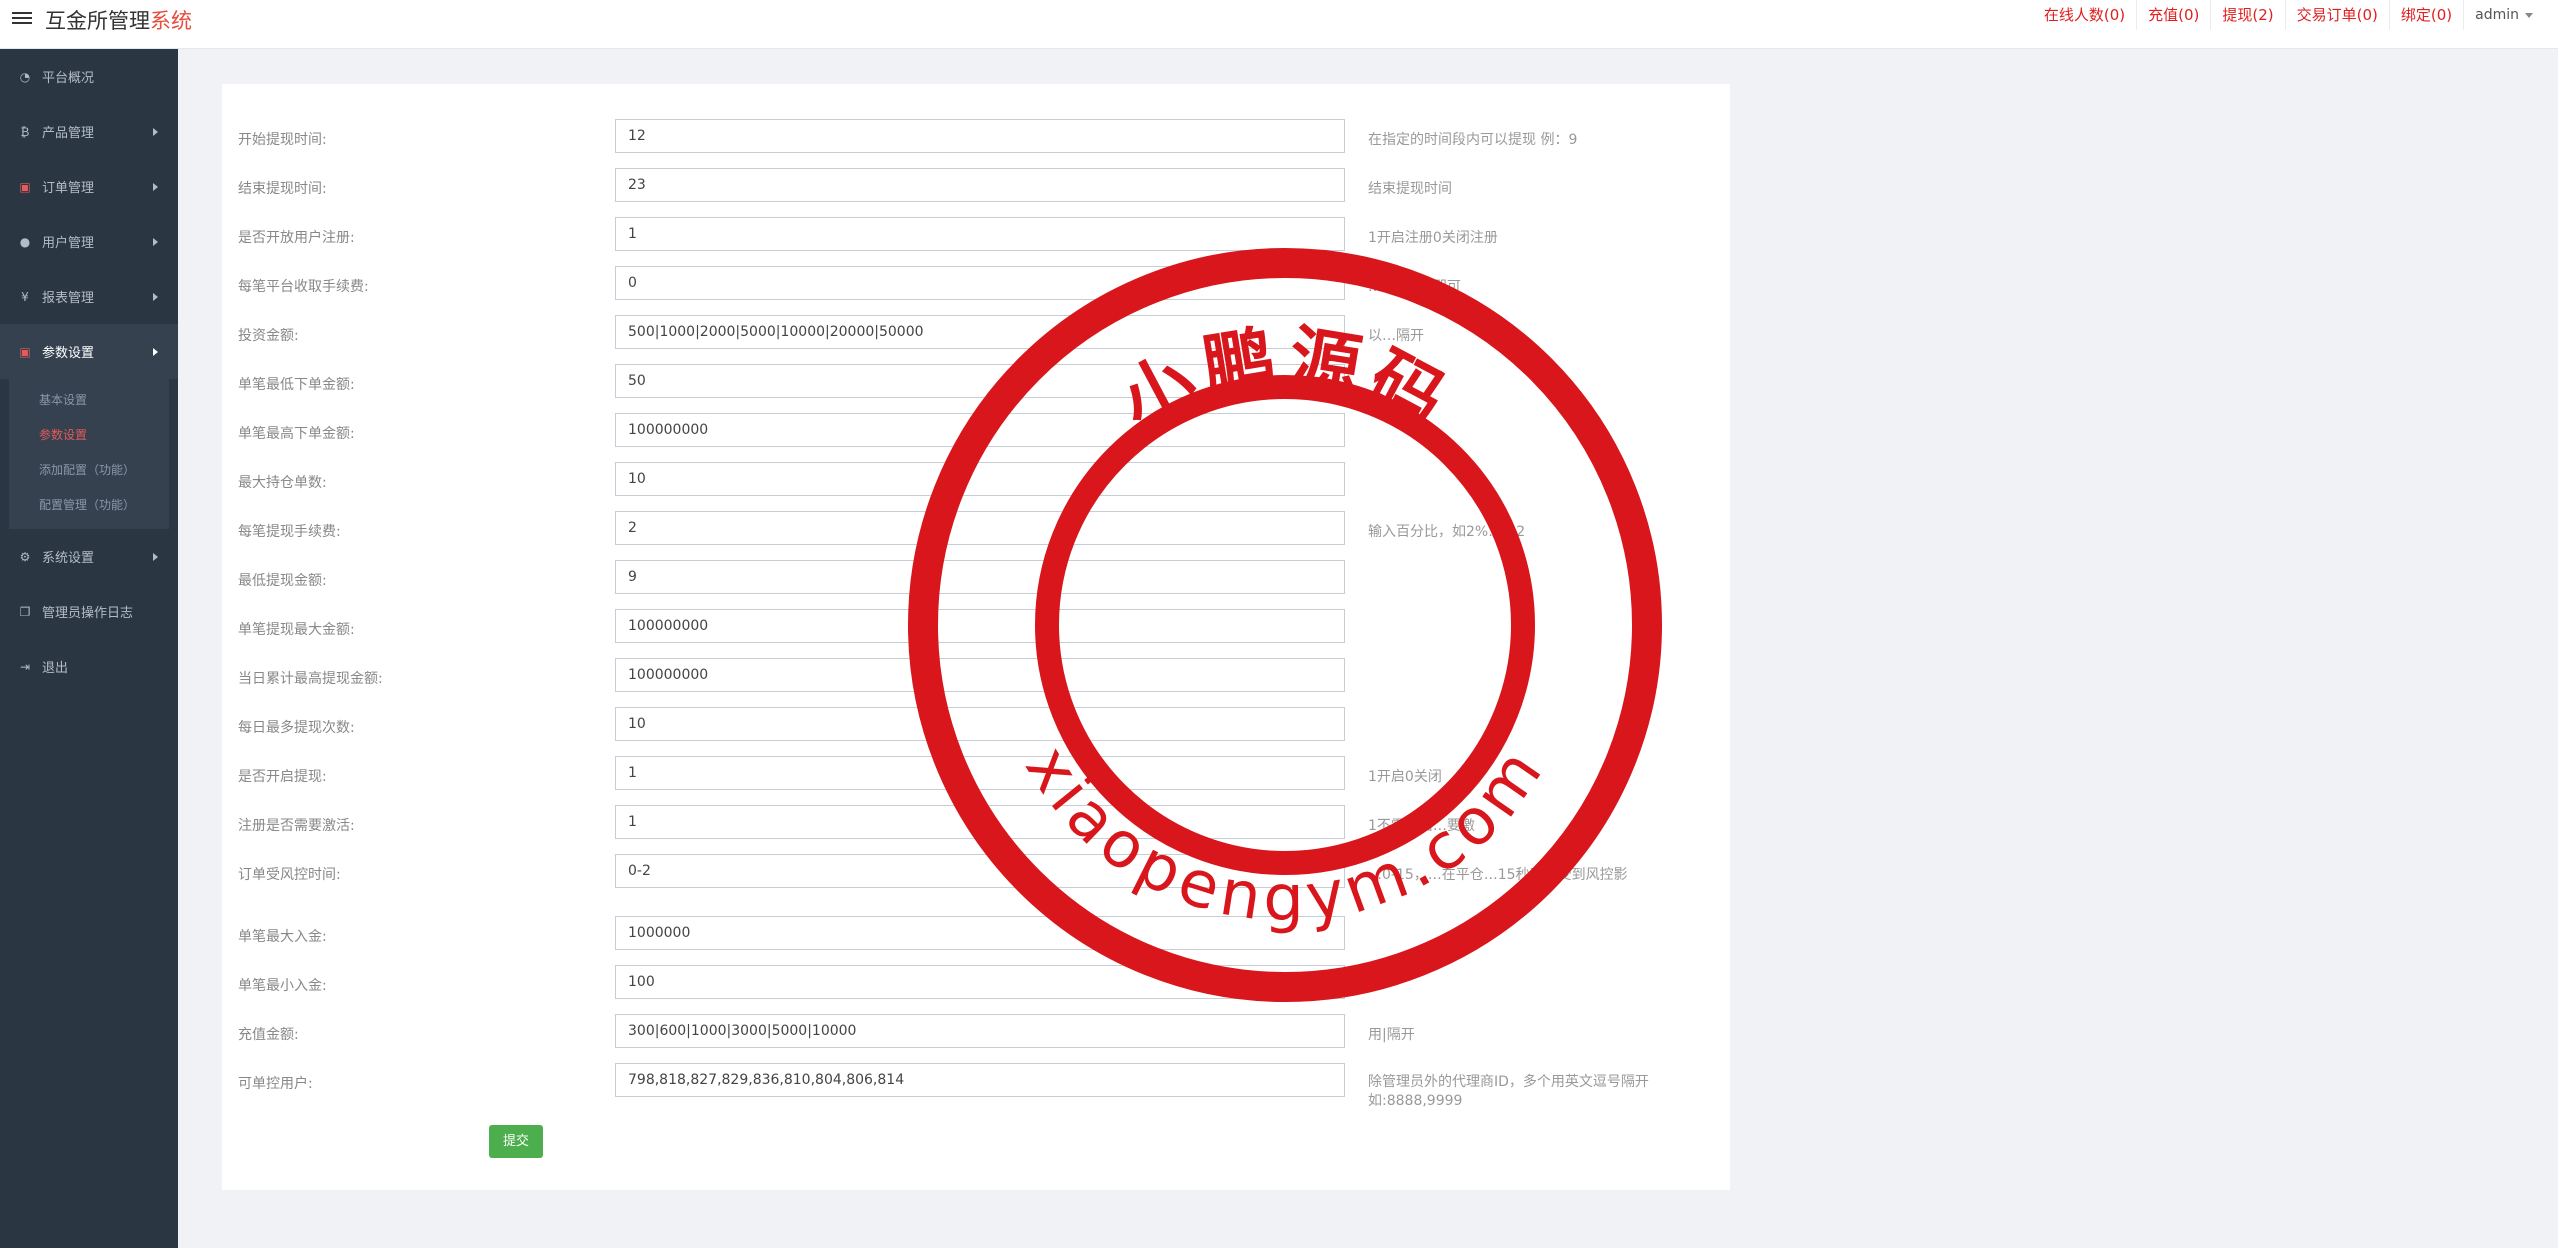  Describe the element at coordinates (2247, 15) in the screenshot. I see `nav-withdraw: 提现(2)` at that location.